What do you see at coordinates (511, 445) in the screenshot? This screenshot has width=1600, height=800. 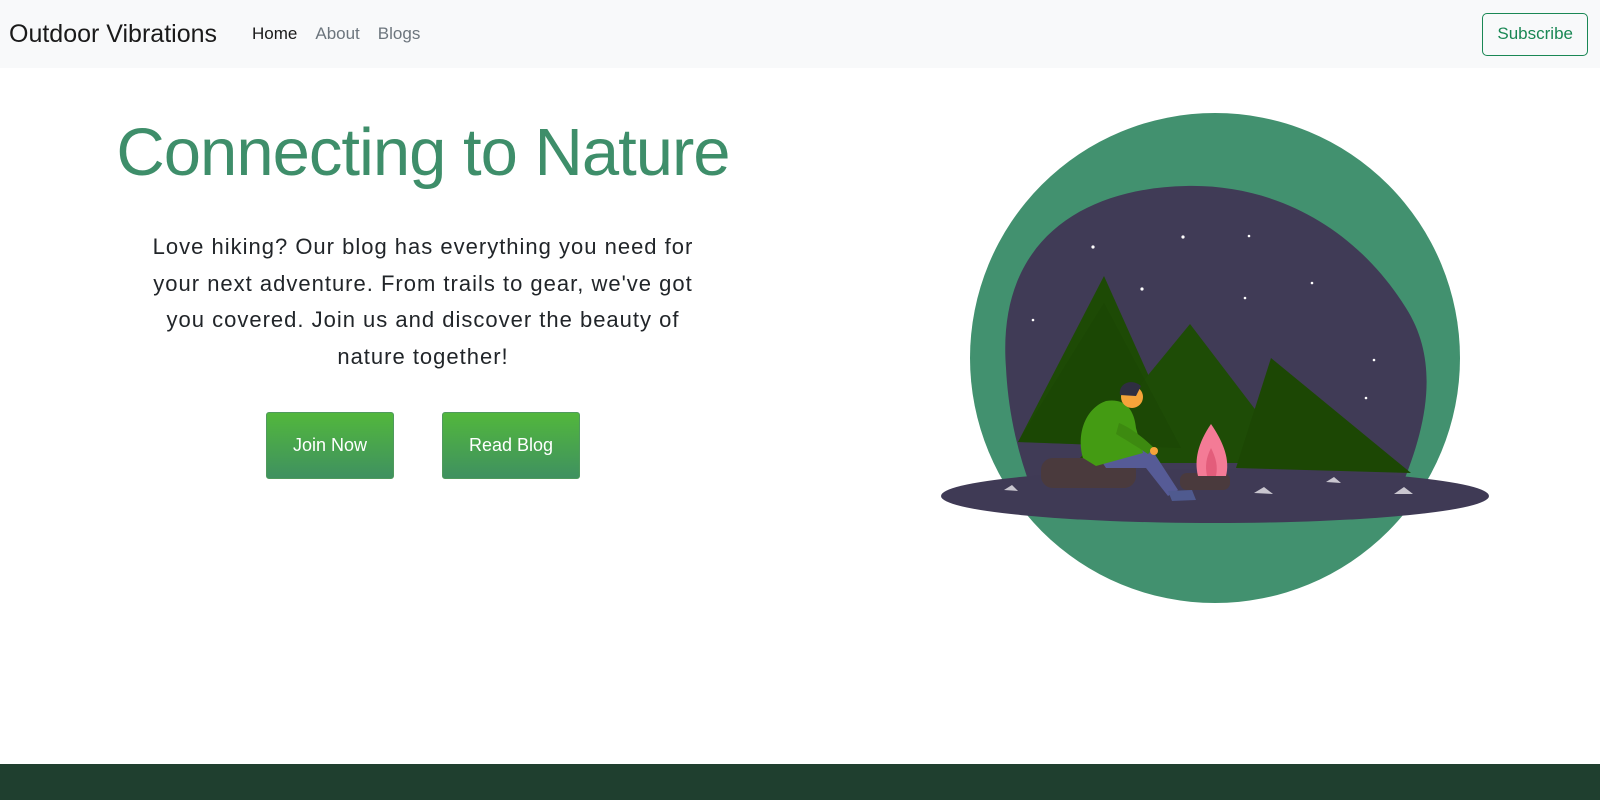 I see `read-blog-button: Read Blog` at bounding box center [511, 445].